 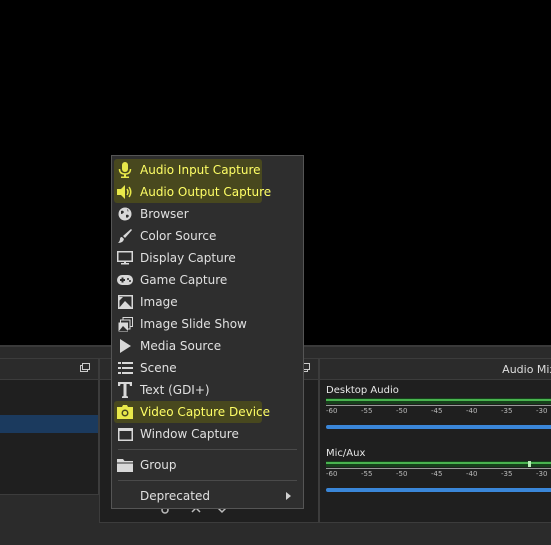 What do you see at coordinates (125, 465) in the screenshot?
I see `folder-icon` at bounding box center [125, 465].